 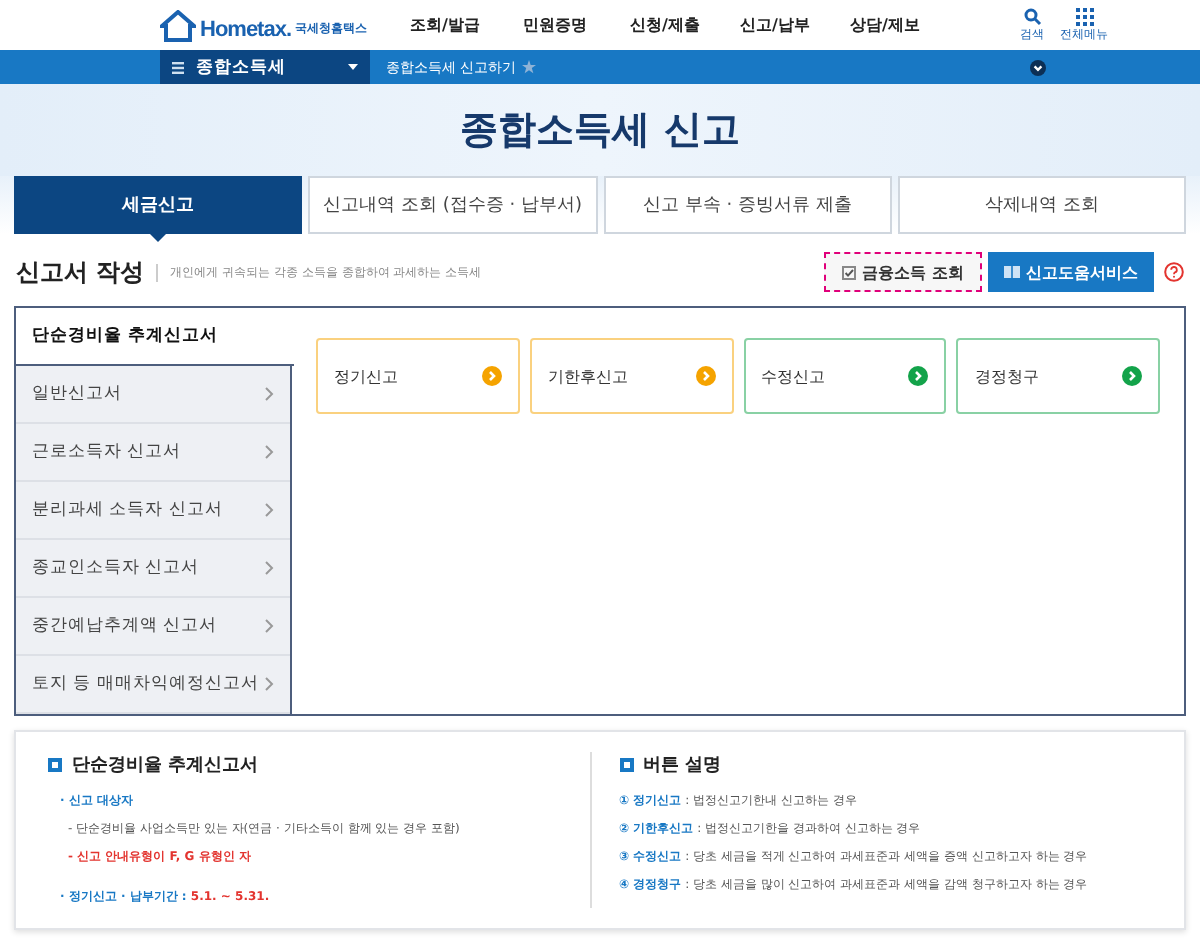 I want to click on menu-icon, so click(x=178, y=67).